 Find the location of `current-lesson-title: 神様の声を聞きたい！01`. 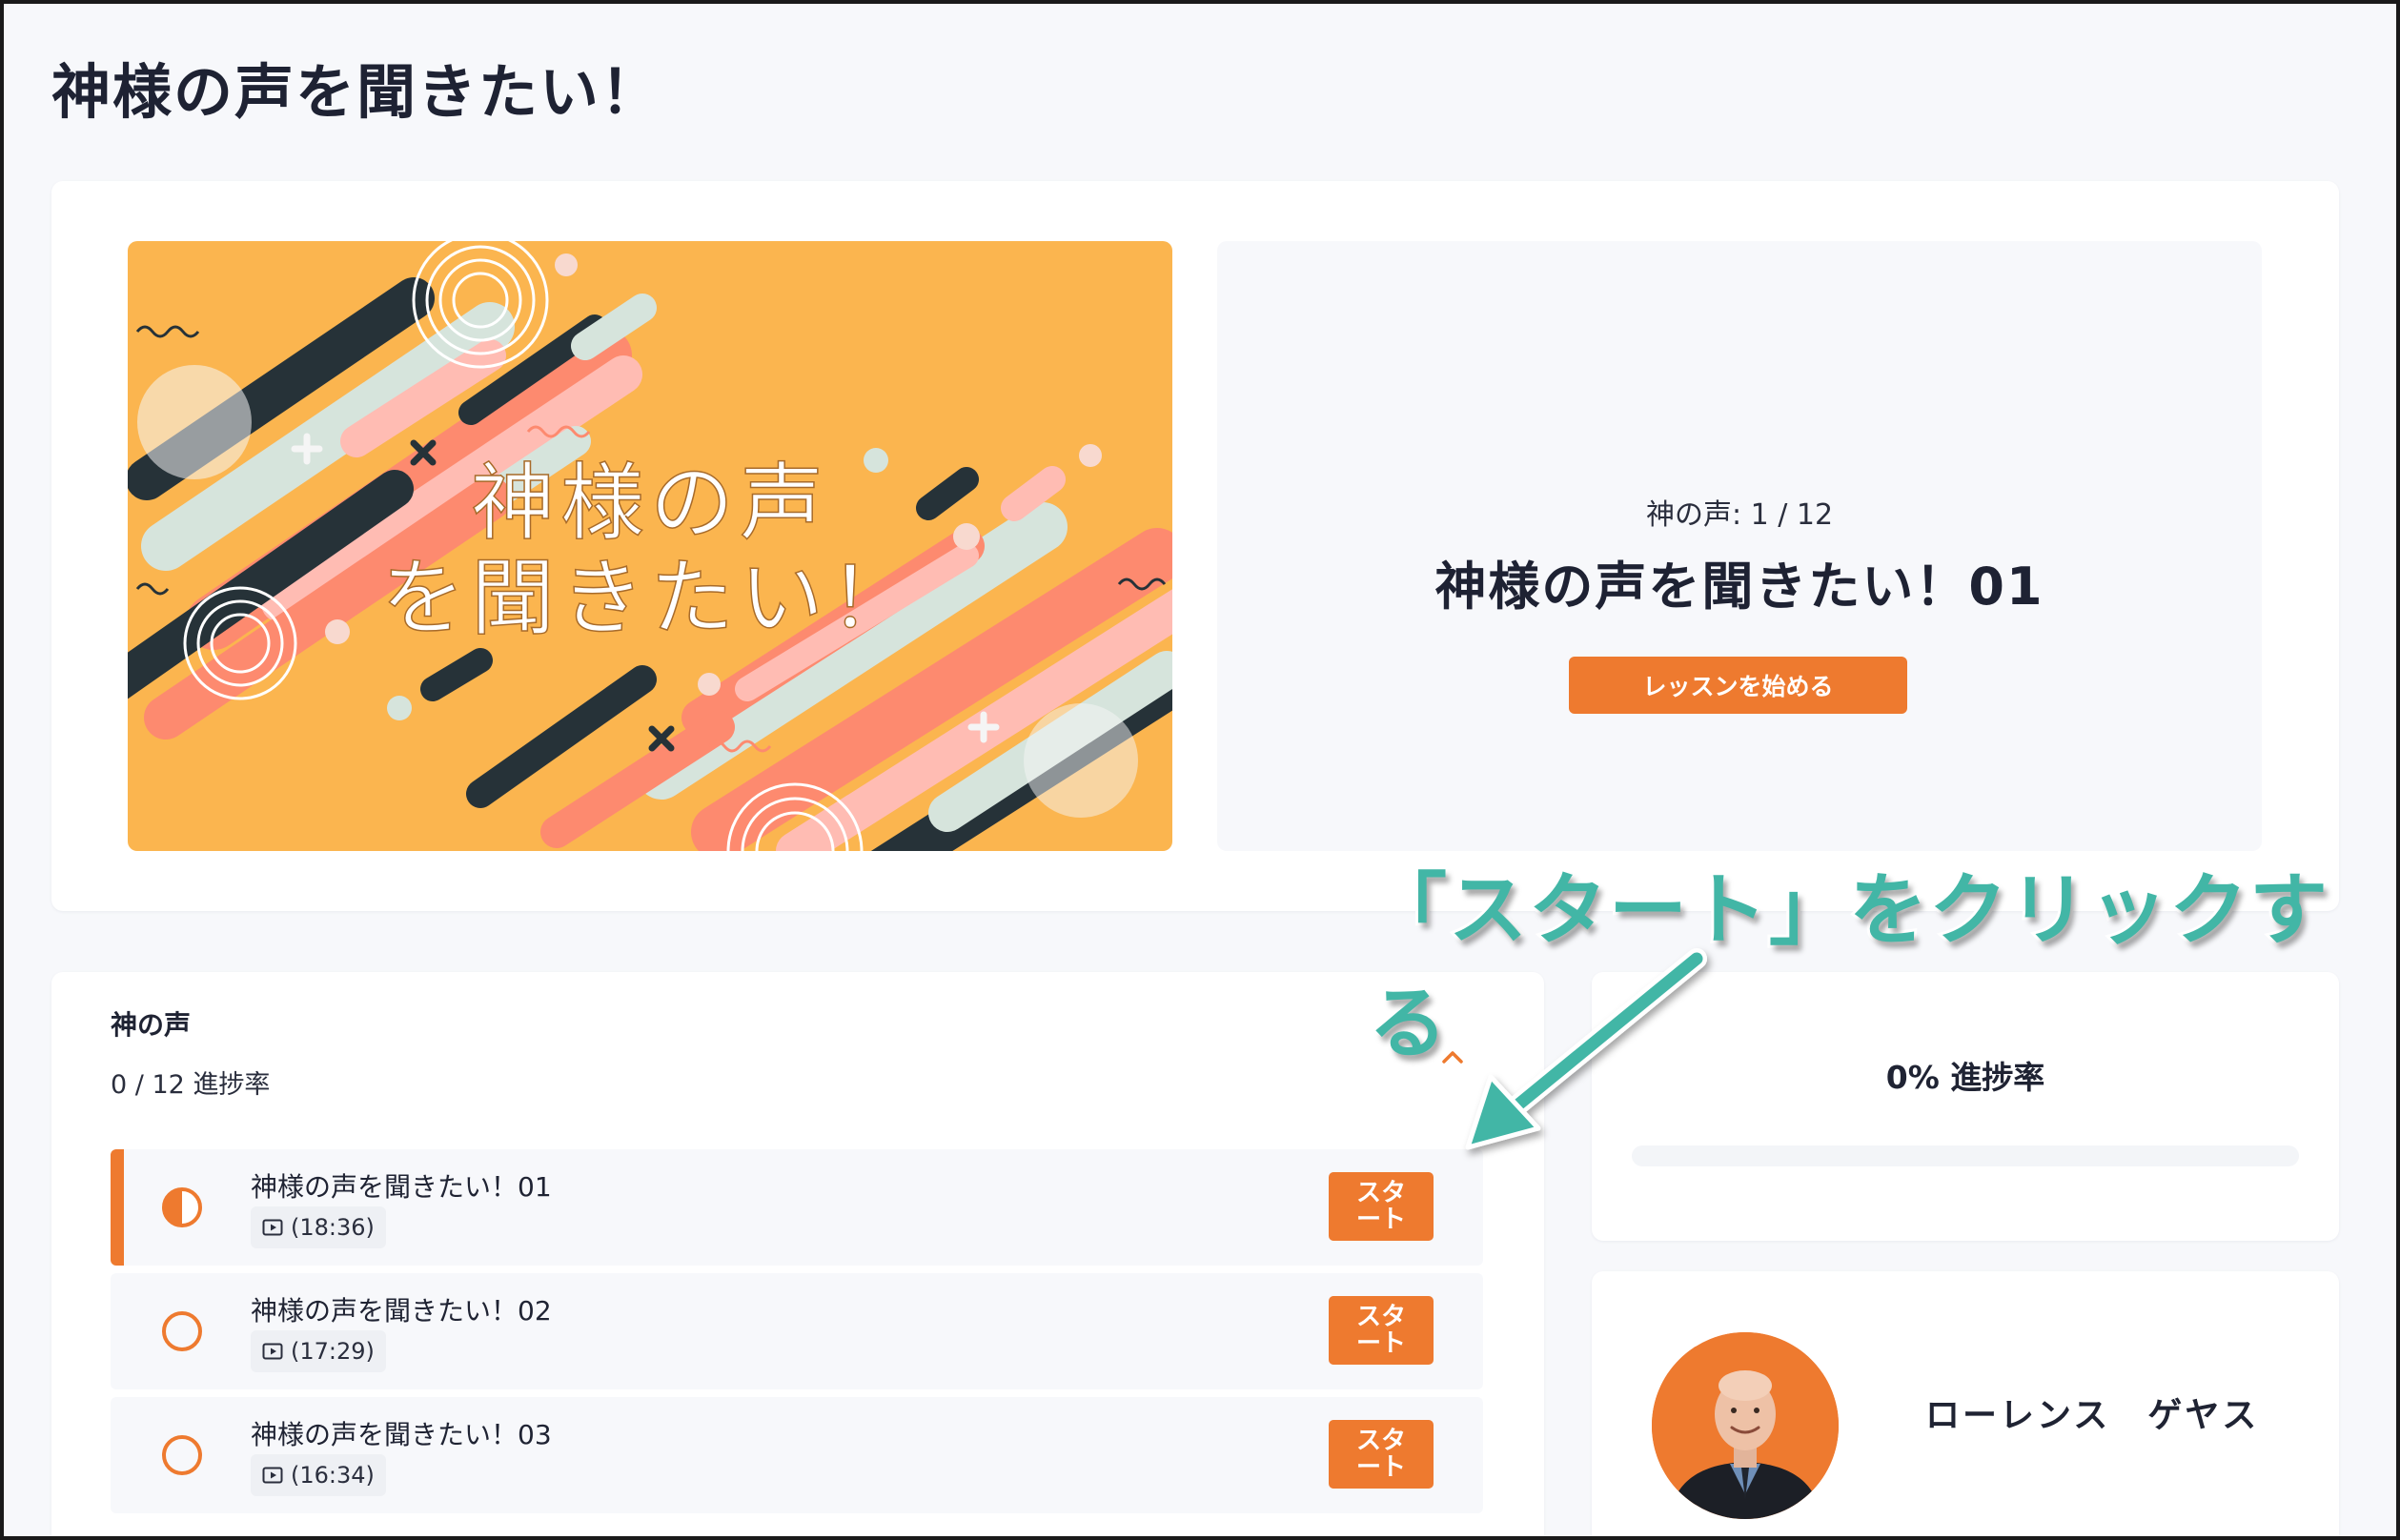

current-lesson-title: 神様の声を聞きたい！01 is located at coordinates (1739, 587).